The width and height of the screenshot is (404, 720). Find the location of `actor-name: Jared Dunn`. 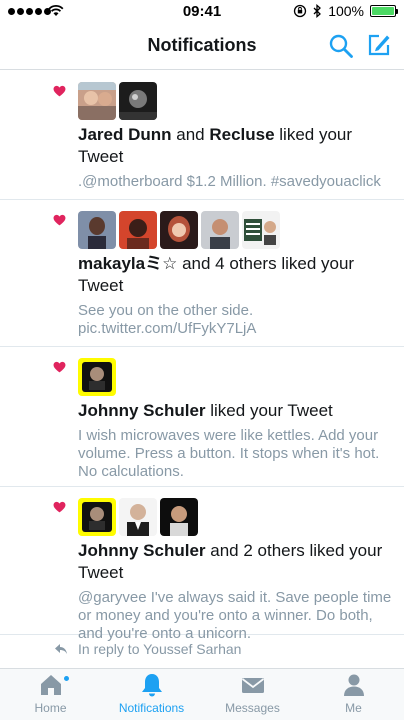

actor-name: Jared Dunn is located at coordinates (125, 134).